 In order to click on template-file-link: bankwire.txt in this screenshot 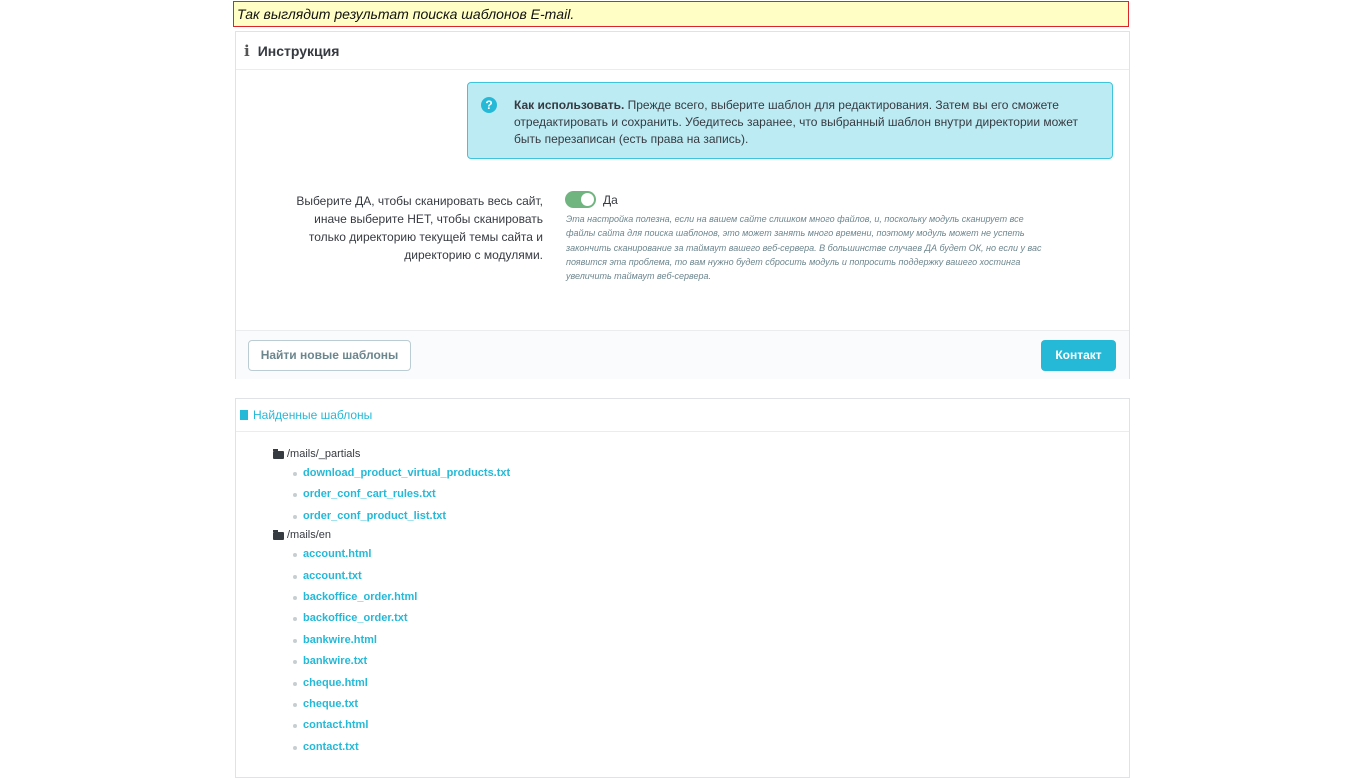, I will do `click(391, 661)`.